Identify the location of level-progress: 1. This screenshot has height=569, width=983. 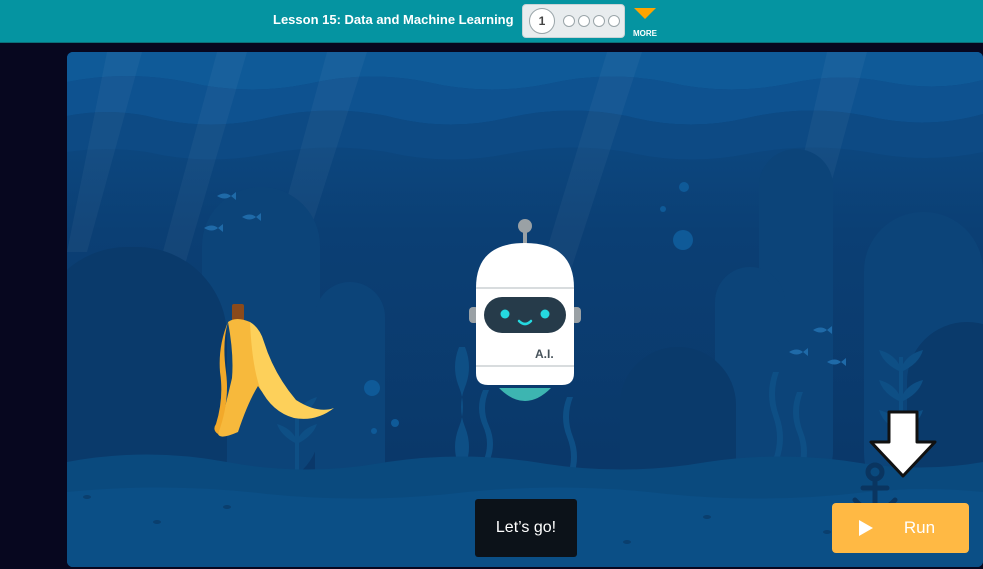
(573, 21).